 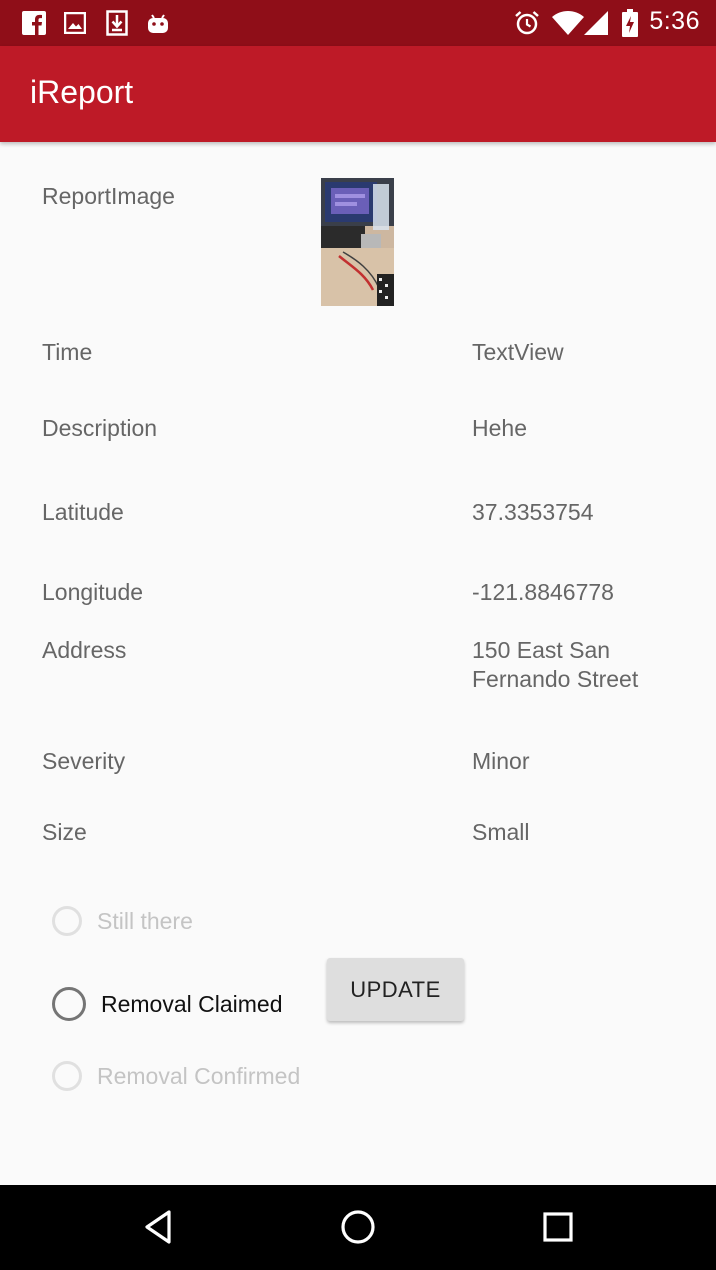 What do you see at coordinates (357, 242) in the screenshot?
I see `report-image` at bounding box center [357, 242].